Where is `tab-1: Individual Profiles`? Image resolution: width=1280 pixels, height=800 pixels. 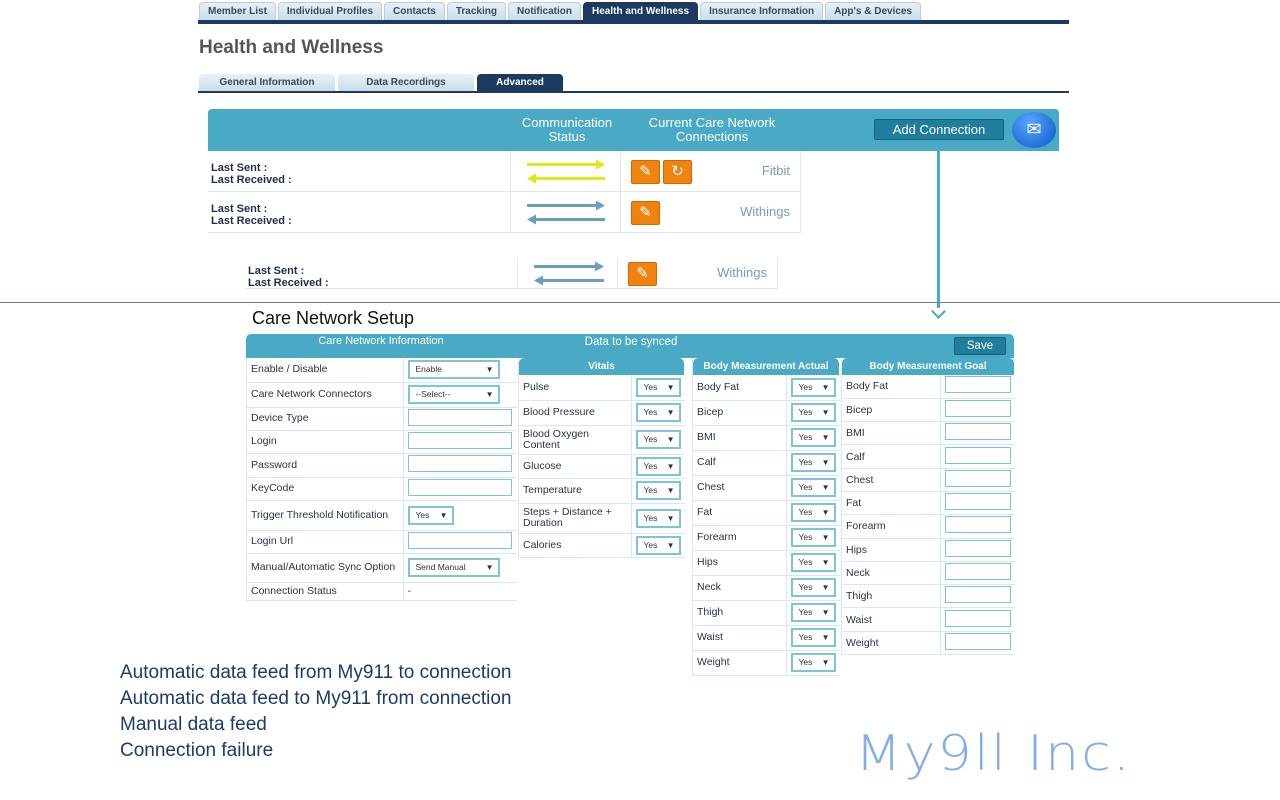 tab-1: Individual Profiles is located at coordinates (330, 11).